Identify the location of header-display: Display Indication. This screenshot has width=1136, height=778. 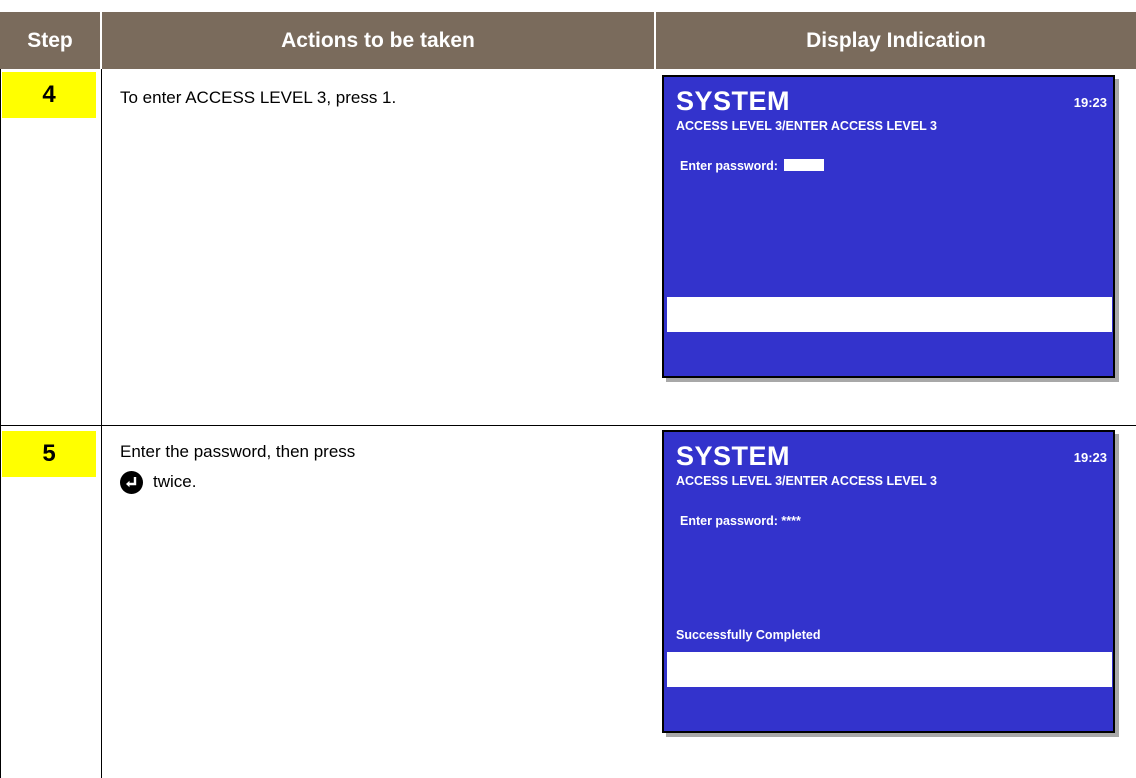
(896, 40).